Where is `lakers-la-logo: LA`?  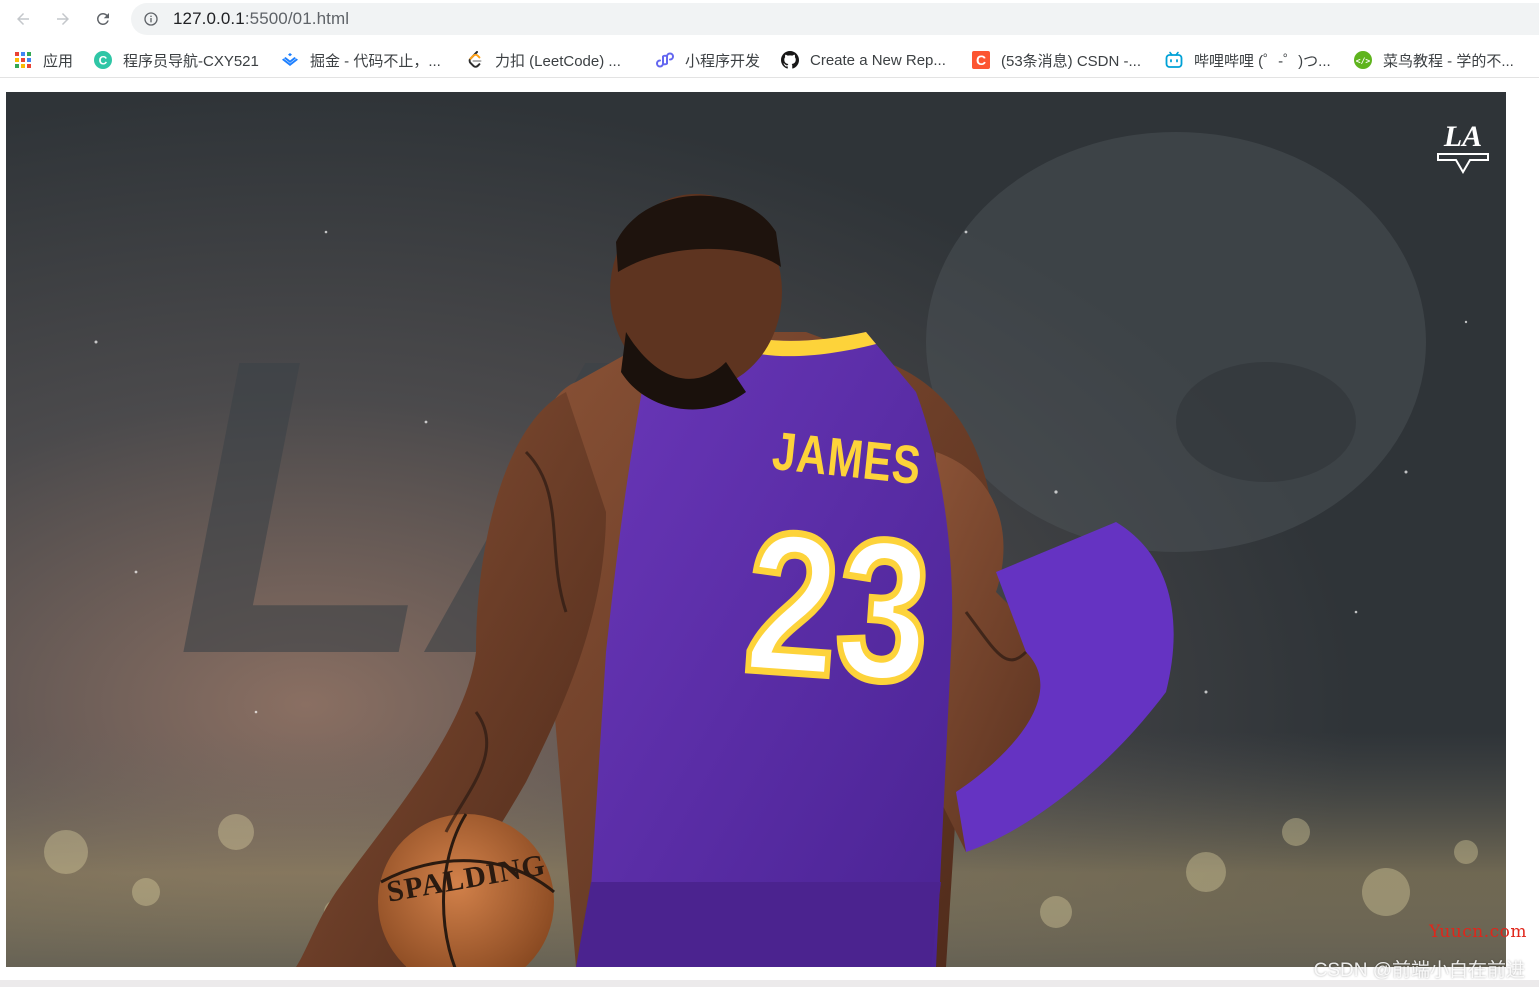
lakers-la-logo: LA is located at coordinates (1463, 147).